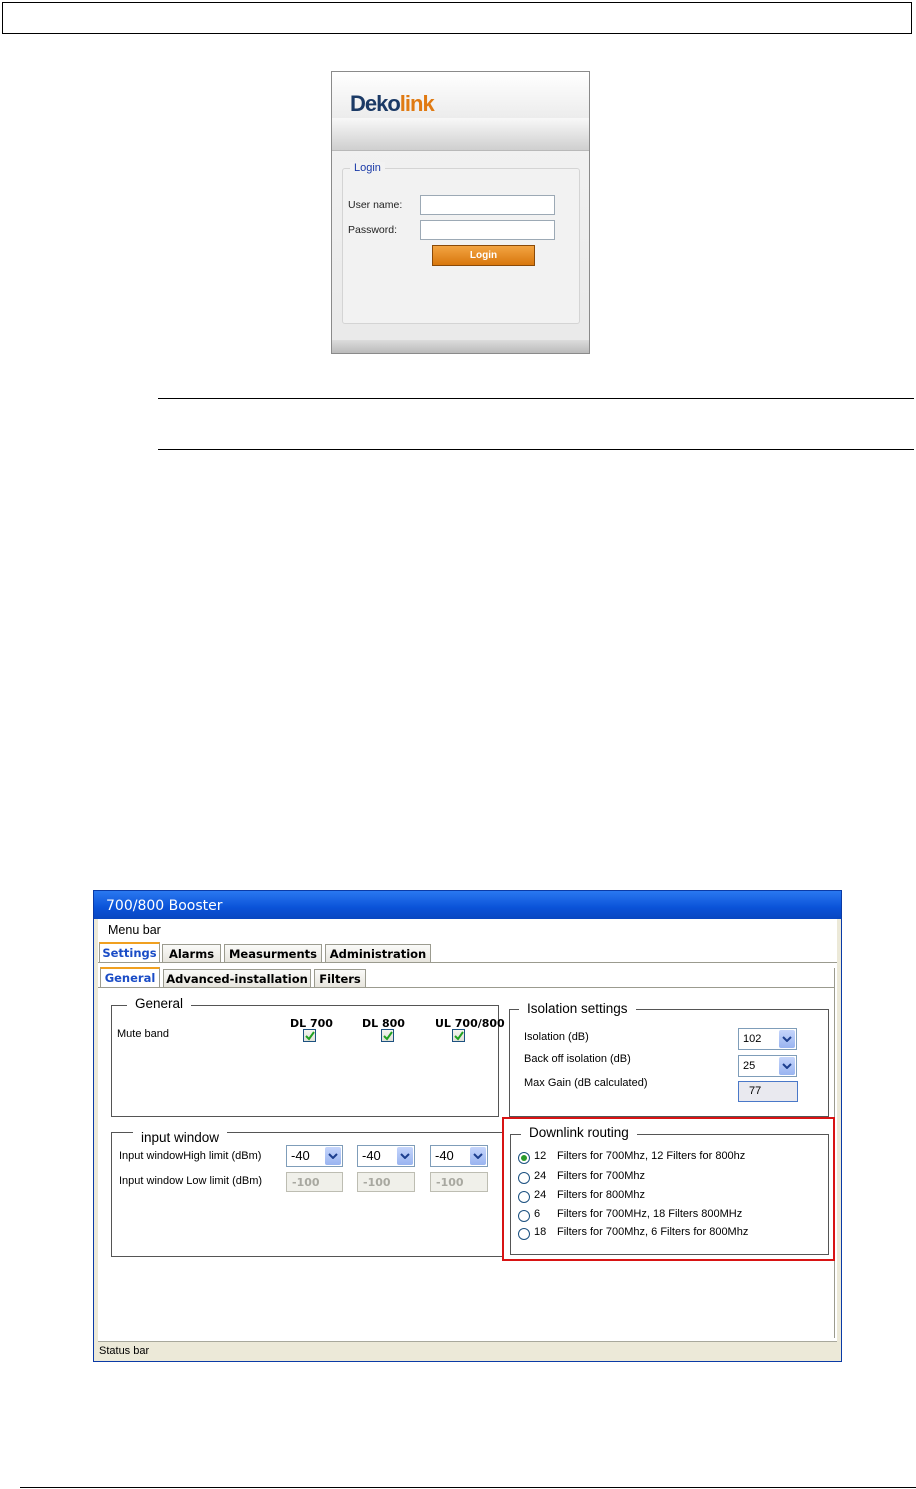 The height and width of the screenshot is (1489, 916). I want to click on document-header-box, so click(457, 18).